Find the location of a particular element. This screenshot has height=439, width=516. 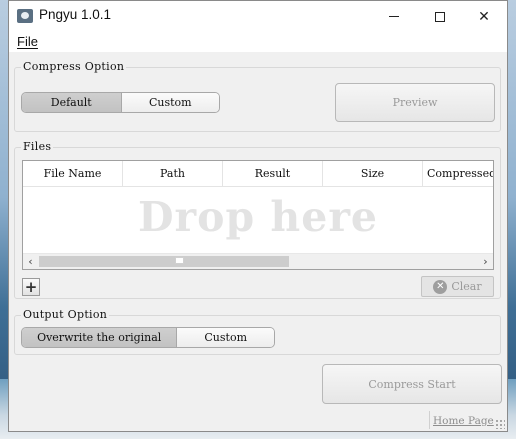

output-option-label: Output Option is located at coordinates (65, 314).